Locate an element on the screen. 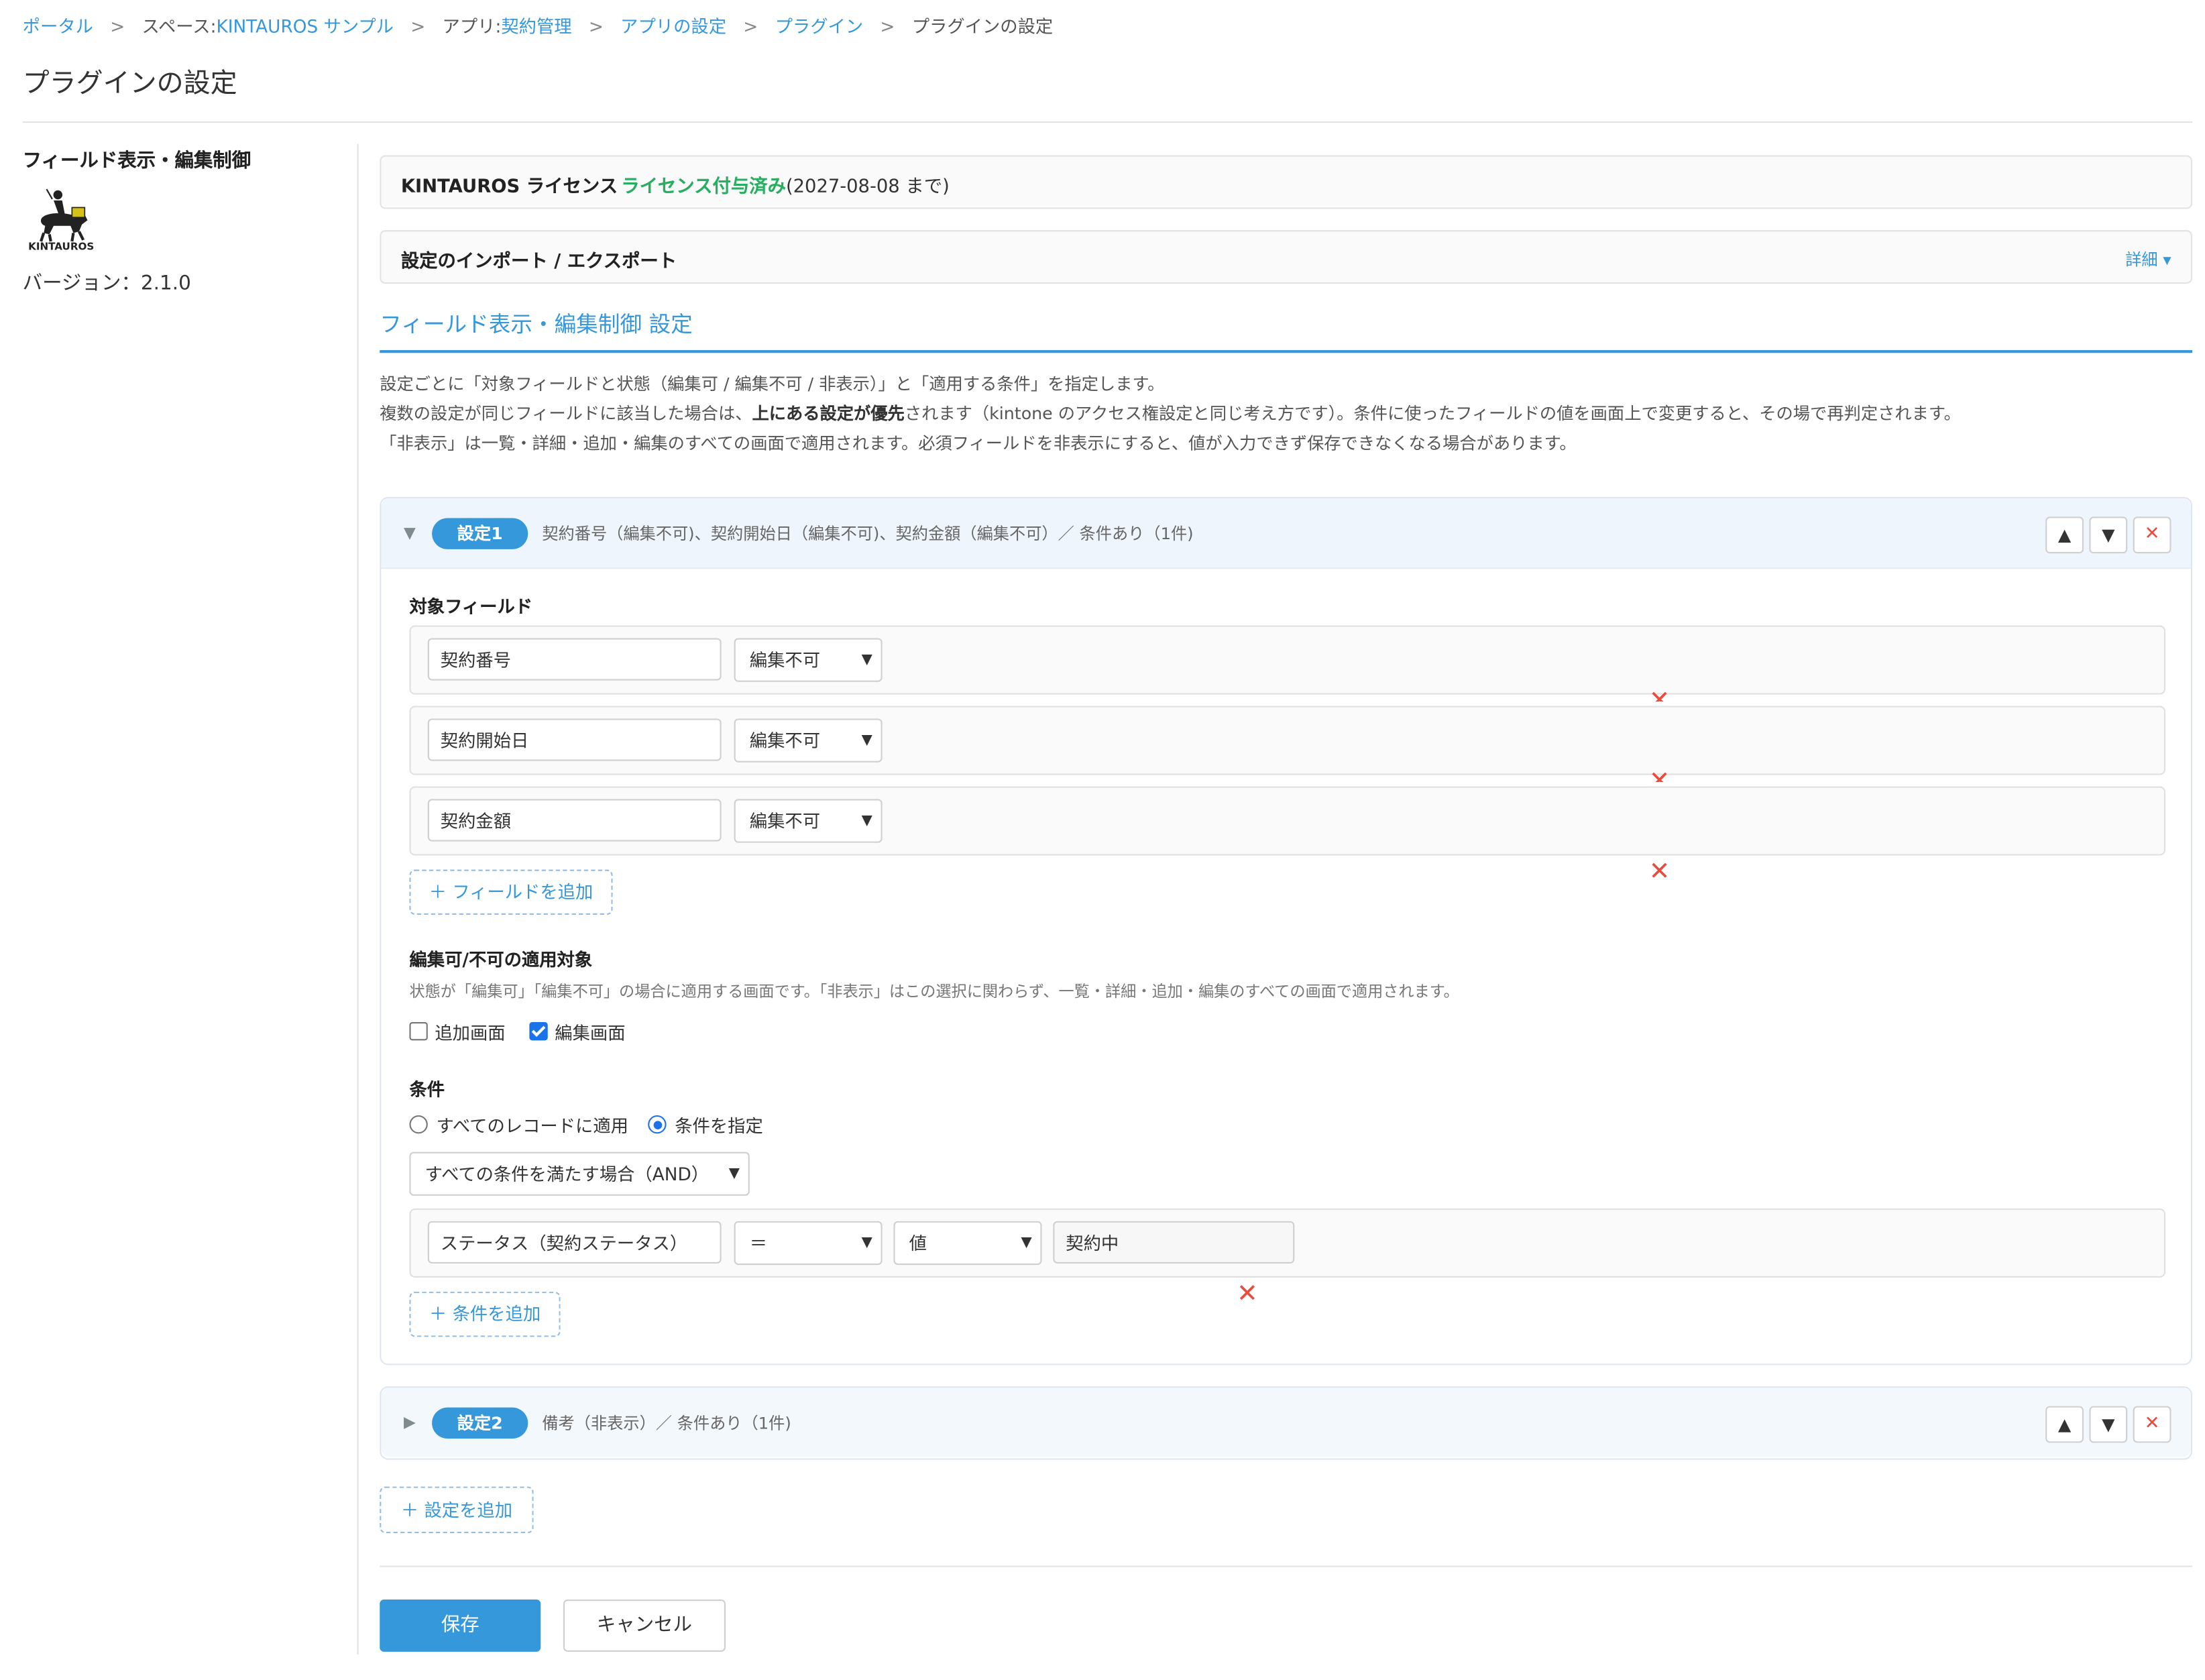 This screenshot has width=2205, height=1680. description-emphasis: 上にある設定が優先 is located at coordinates (828, 414).